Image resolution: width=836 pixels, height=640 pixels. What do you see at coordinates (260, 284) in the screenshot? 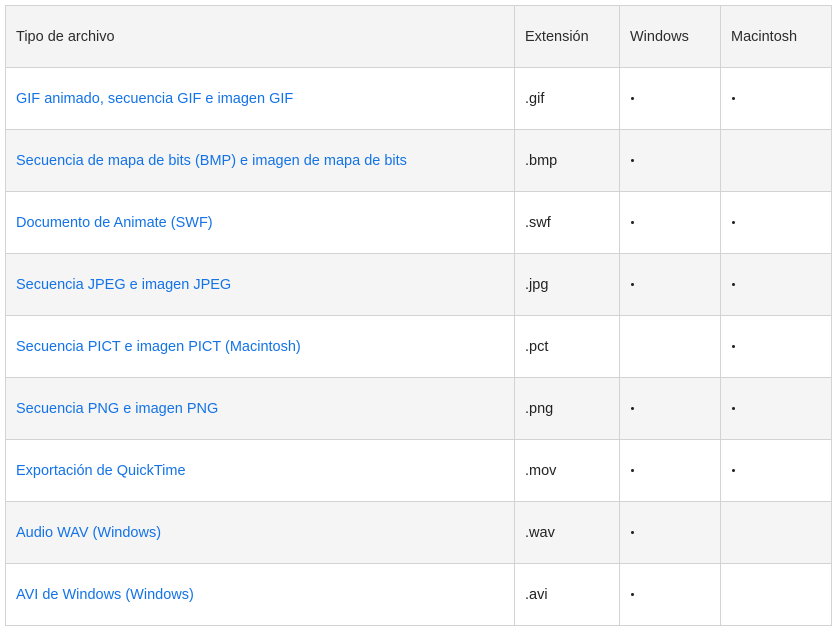
I see `cell-file-type: Secuencia JPEG e imagen JPEG` at bounding box center [260, 284].